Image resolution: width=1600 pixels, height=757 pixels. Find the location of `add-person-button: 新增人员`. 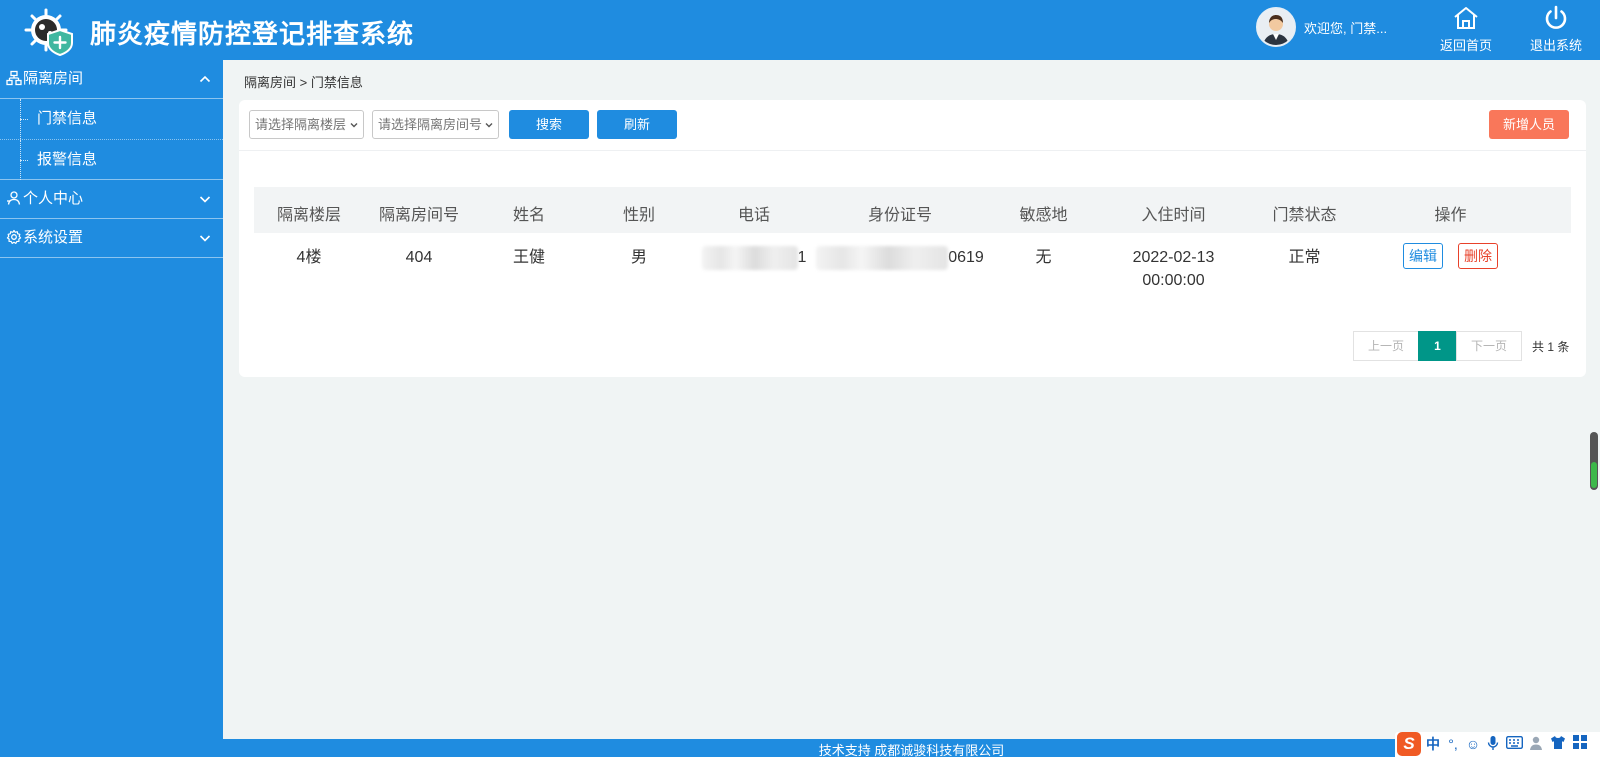

add-person-button: 新增人员 is located at coordinates (1529, 124).